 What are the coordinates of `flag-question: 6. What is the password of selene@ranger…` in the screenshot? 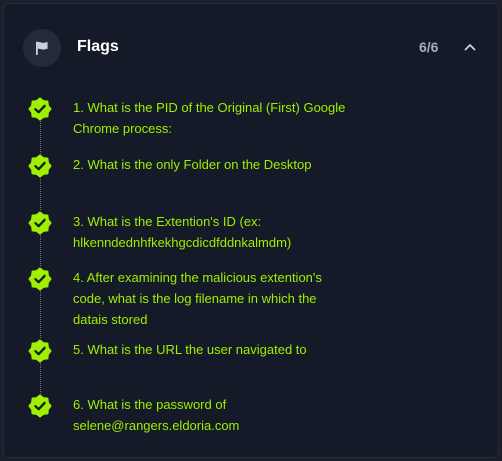 It's located at (223, 415).